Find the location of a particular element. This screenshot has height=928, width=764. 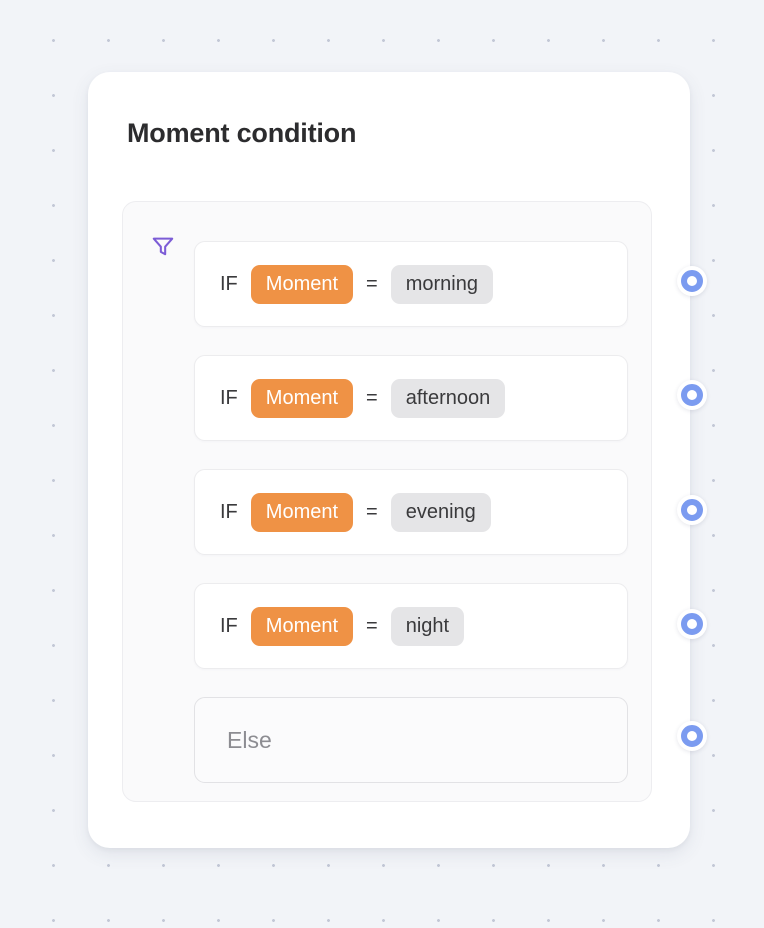

condition-value-chip: afternoon is located at coordinates (448, 398).